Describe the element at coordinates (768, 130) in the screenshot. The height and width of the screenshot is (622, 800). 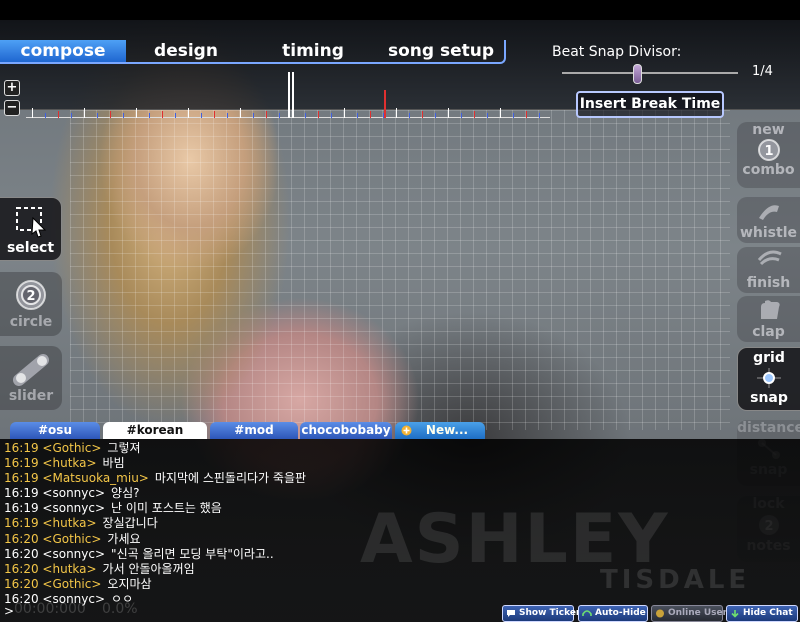
I see `new-combo-line1: new` at that location.